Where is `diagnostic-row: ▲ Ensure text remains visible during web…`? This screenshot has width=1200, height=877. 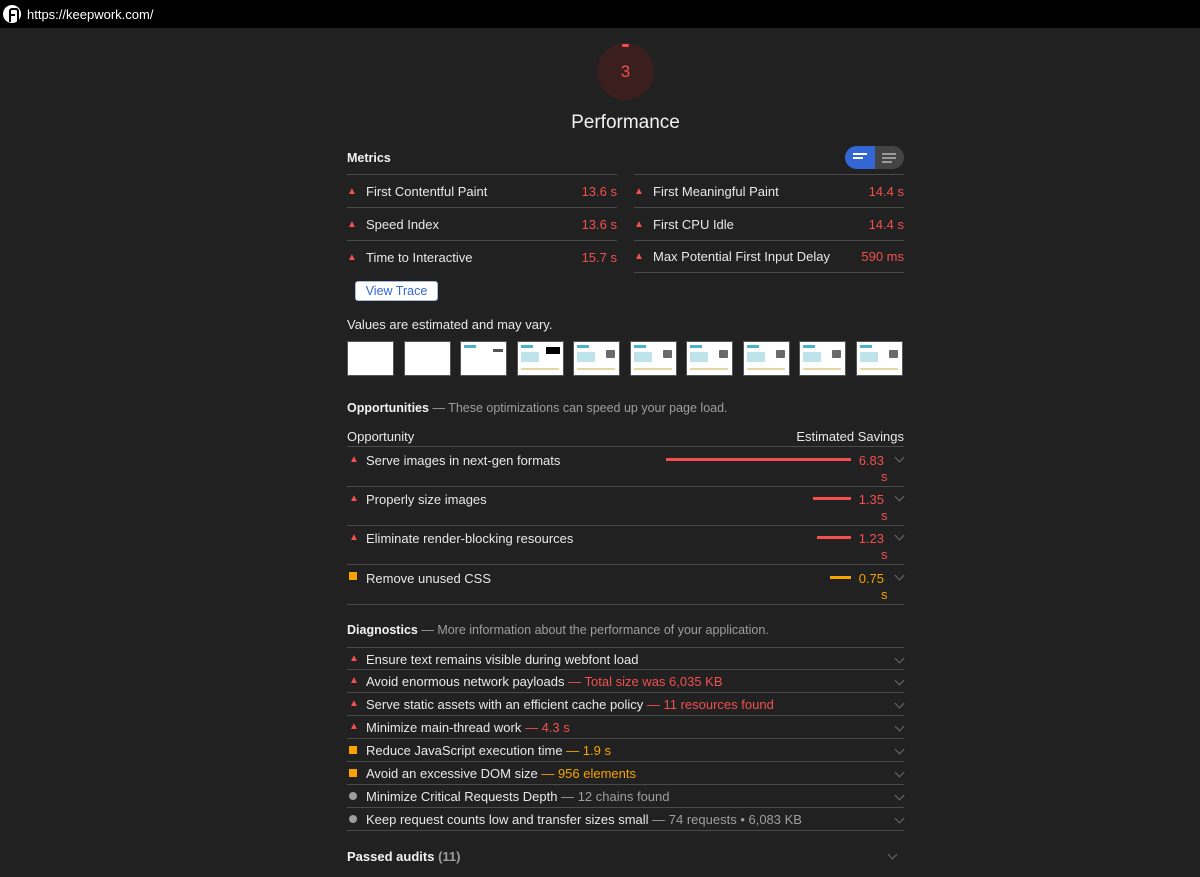 diagnostic-row: ▲ Ensure text remains visible during web… is located at coordinates (626, 658).